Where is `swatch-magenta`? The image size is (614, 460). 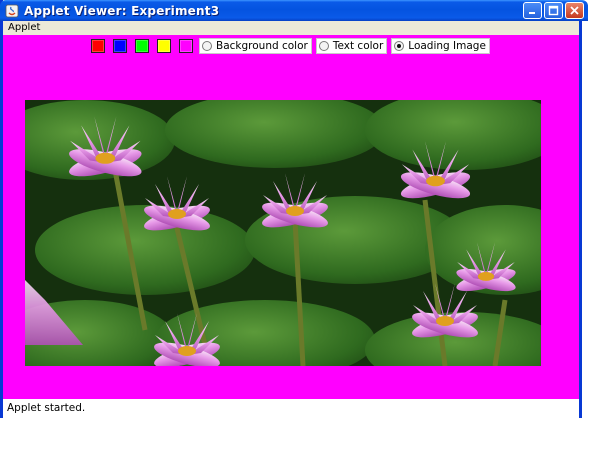 swatch-magenta is located at coordinates (186, 46).